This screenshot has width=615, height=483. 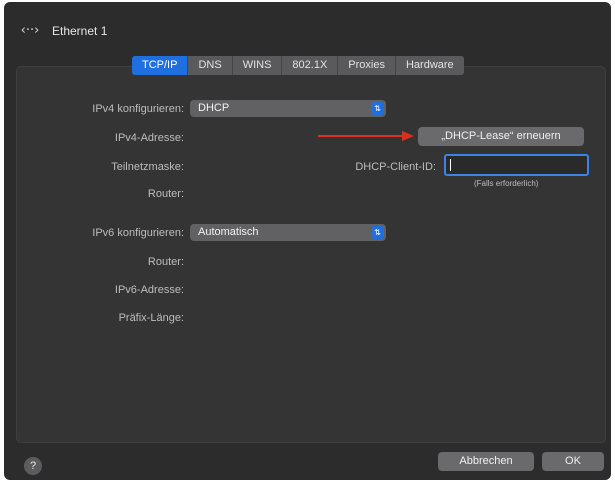 I want to click on text-caret, so click(x=450, y=165).